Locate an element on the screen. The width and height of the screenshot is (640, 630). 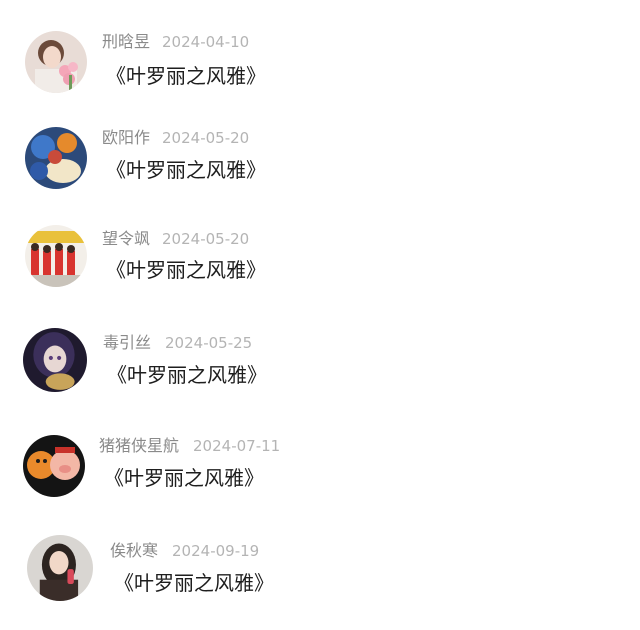
comment-meta: 刑晗昱 2024-04-10 is located at coordinates (175, 42).